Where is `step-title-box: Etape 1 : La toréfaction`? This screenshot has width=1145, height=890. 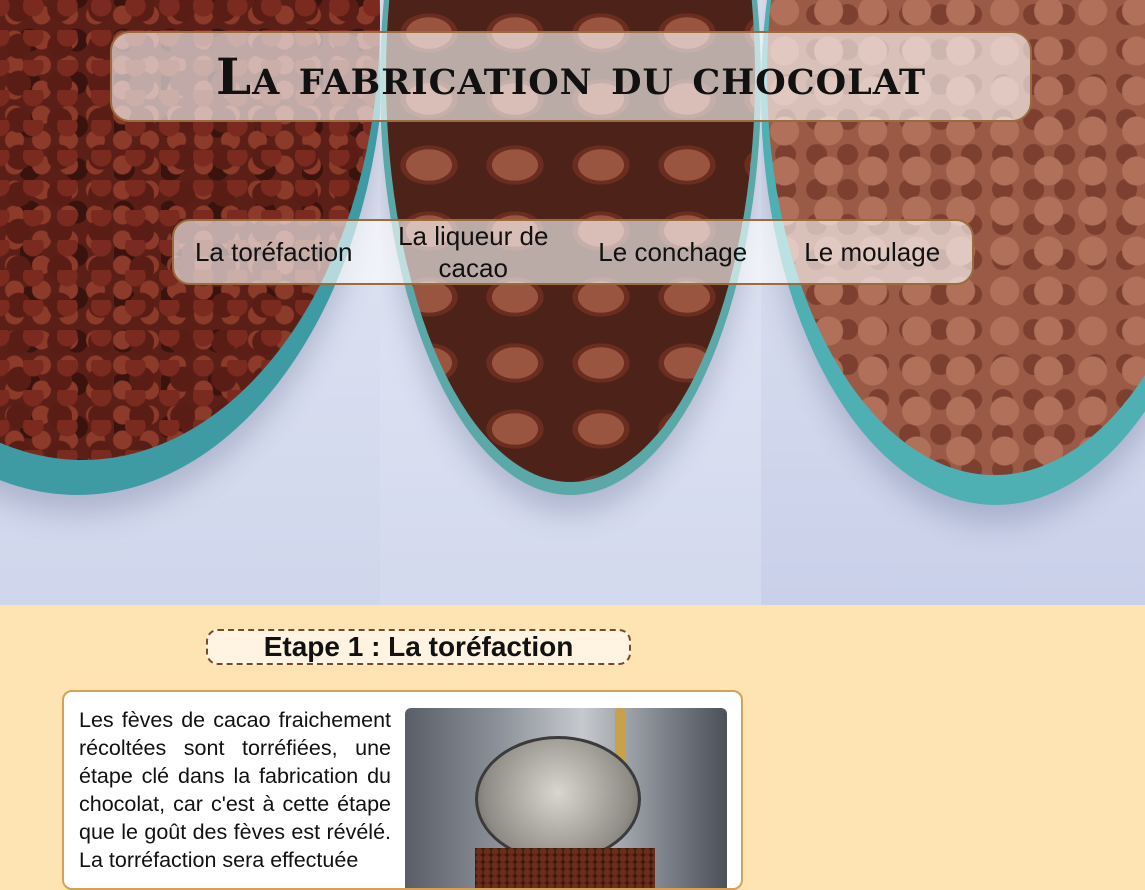
step-title-box: Etape 1 : La toréfaction is located at coordinates (418, 647).